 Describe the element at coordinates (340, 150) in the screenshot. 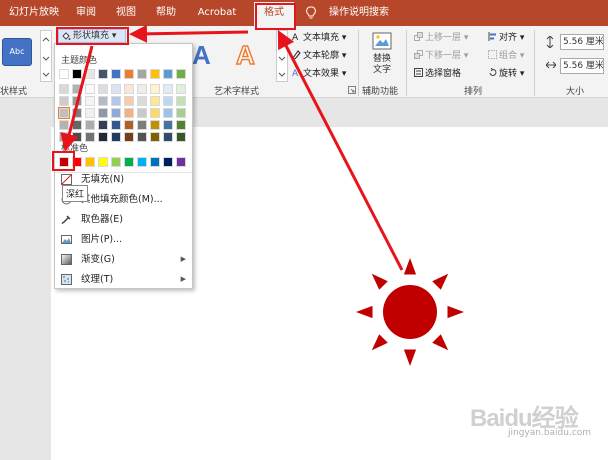

I see `arrow-from-sun` at that location.